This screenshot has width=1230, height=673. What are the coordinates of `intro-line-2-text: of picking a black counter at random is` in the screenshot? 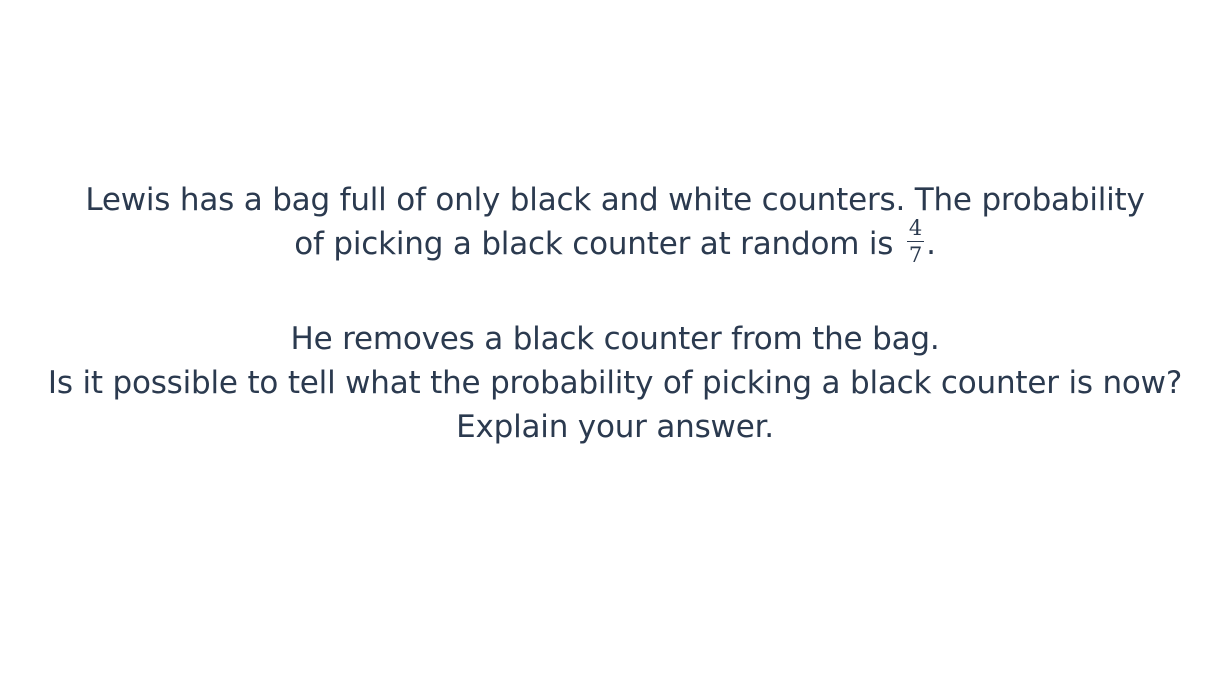 It's located at (594, 244).